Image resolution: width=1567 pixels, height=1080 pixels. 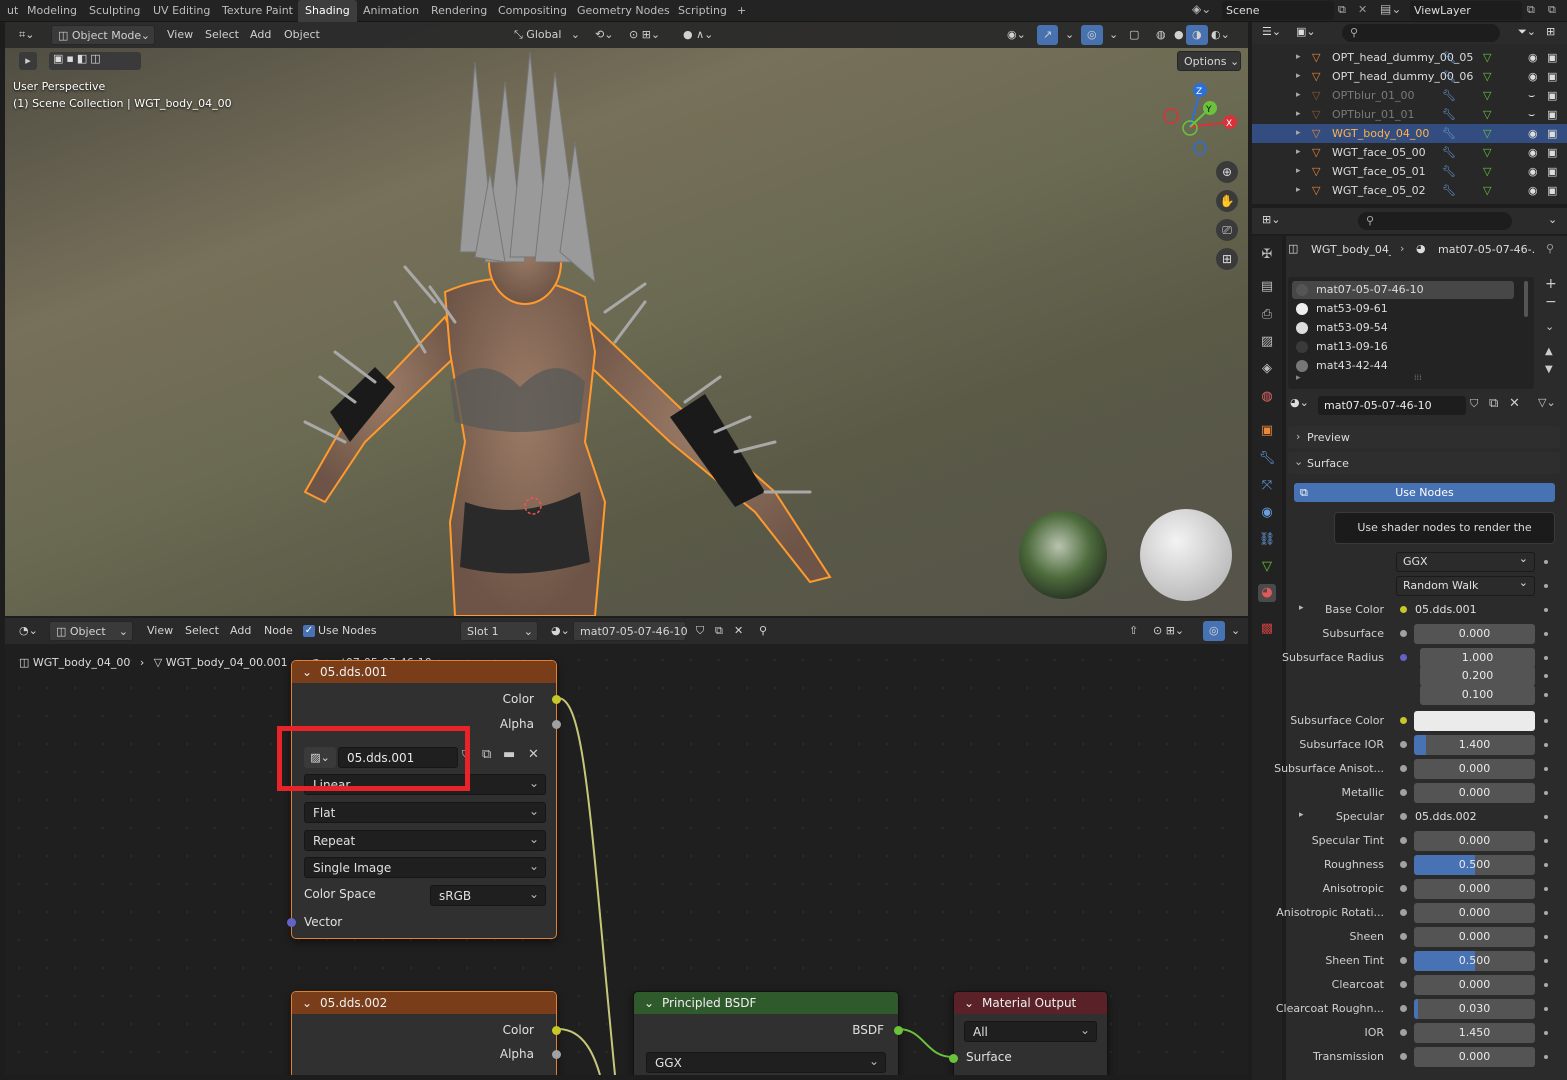 What do you see at coordinates (425, 812) in the screenshot?
I see `projection-dropdown: Flat` at bounding box center [425, 812].